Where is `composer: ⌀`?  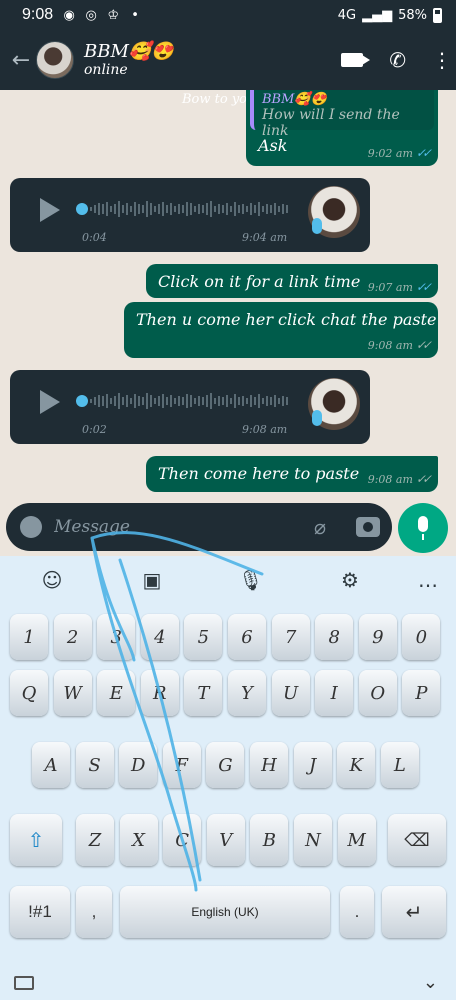 composer: ⌀ is located at coordinates (228, 528).